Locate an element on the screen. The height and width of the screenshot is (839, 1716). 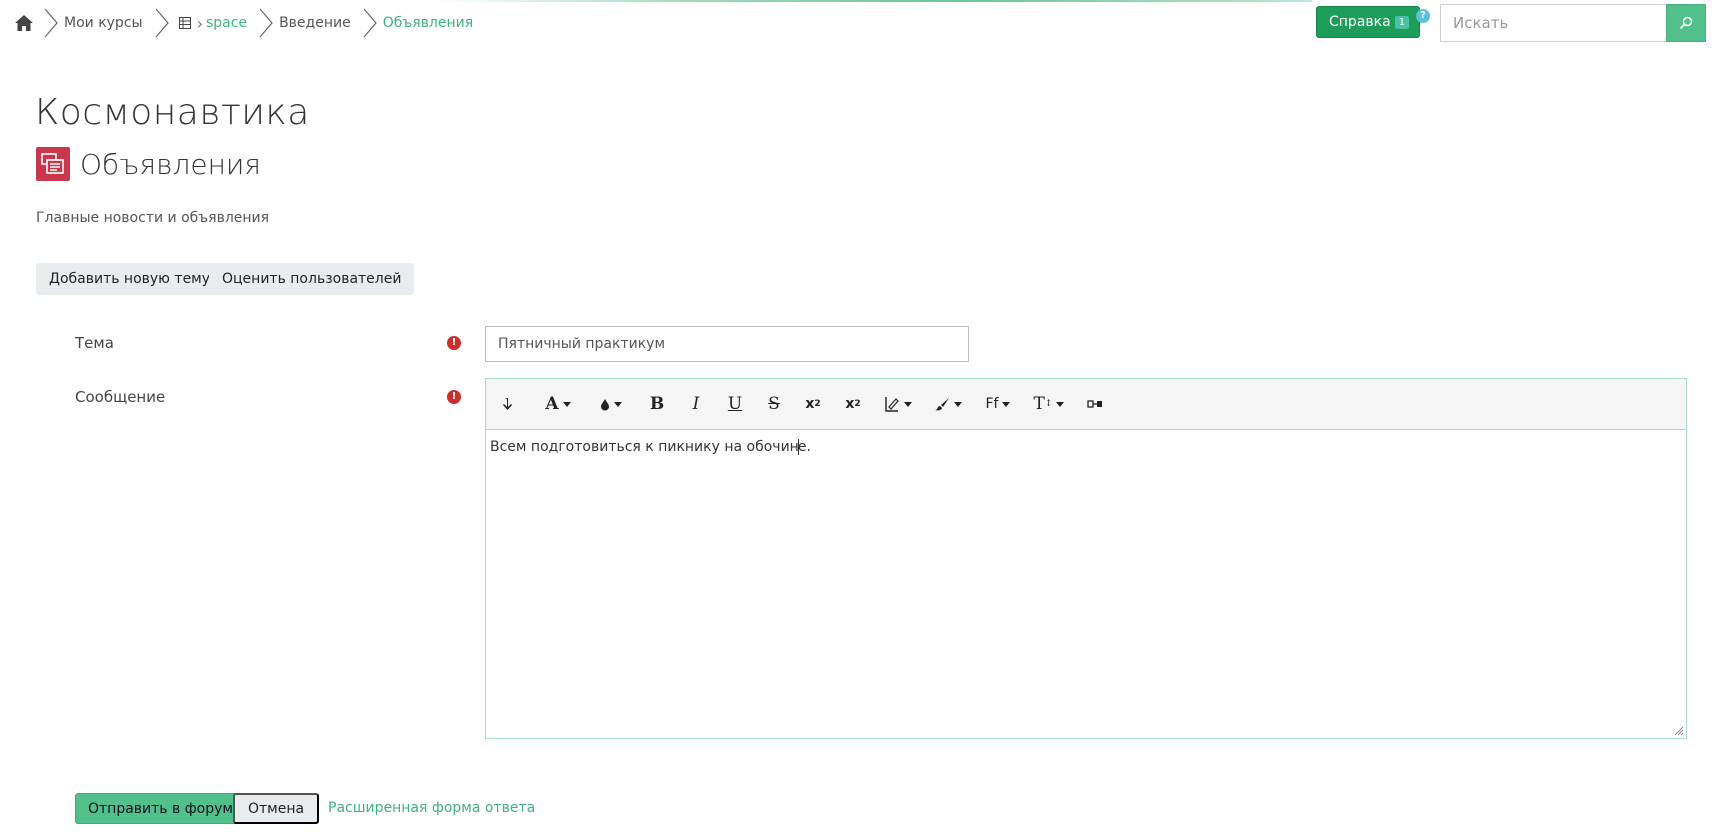
subject-label: Тема is located at coordinates (94, 343).